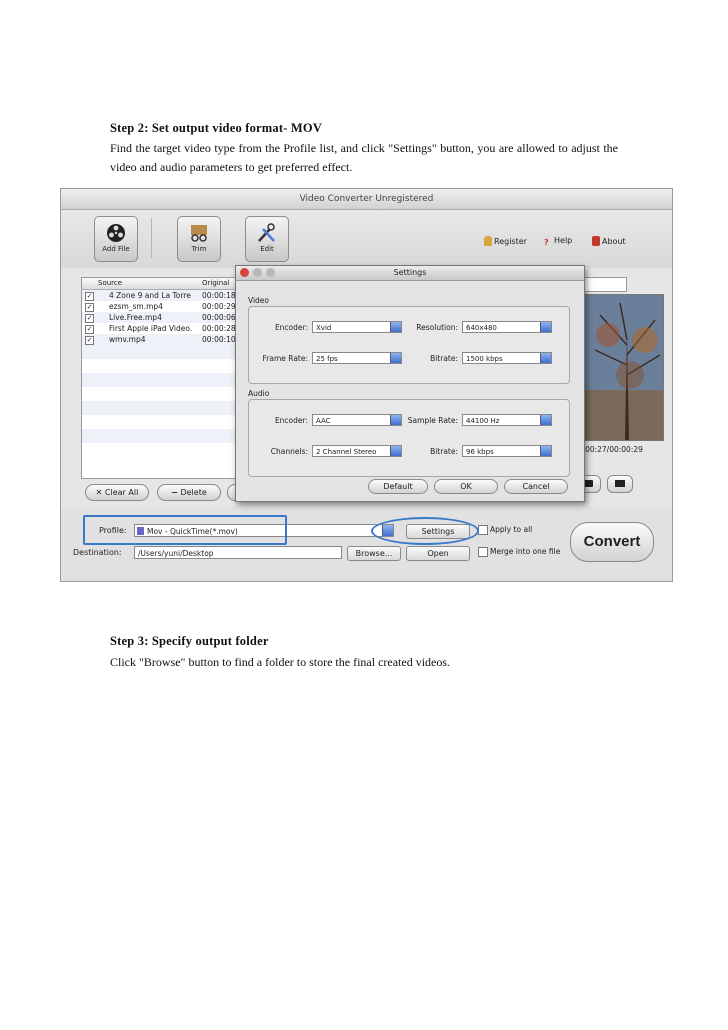  What do you see at coordinates (511, 529) in the screenshot?
I see `apply-to-all-label: Apply to all` at bounding box center [511, 529].